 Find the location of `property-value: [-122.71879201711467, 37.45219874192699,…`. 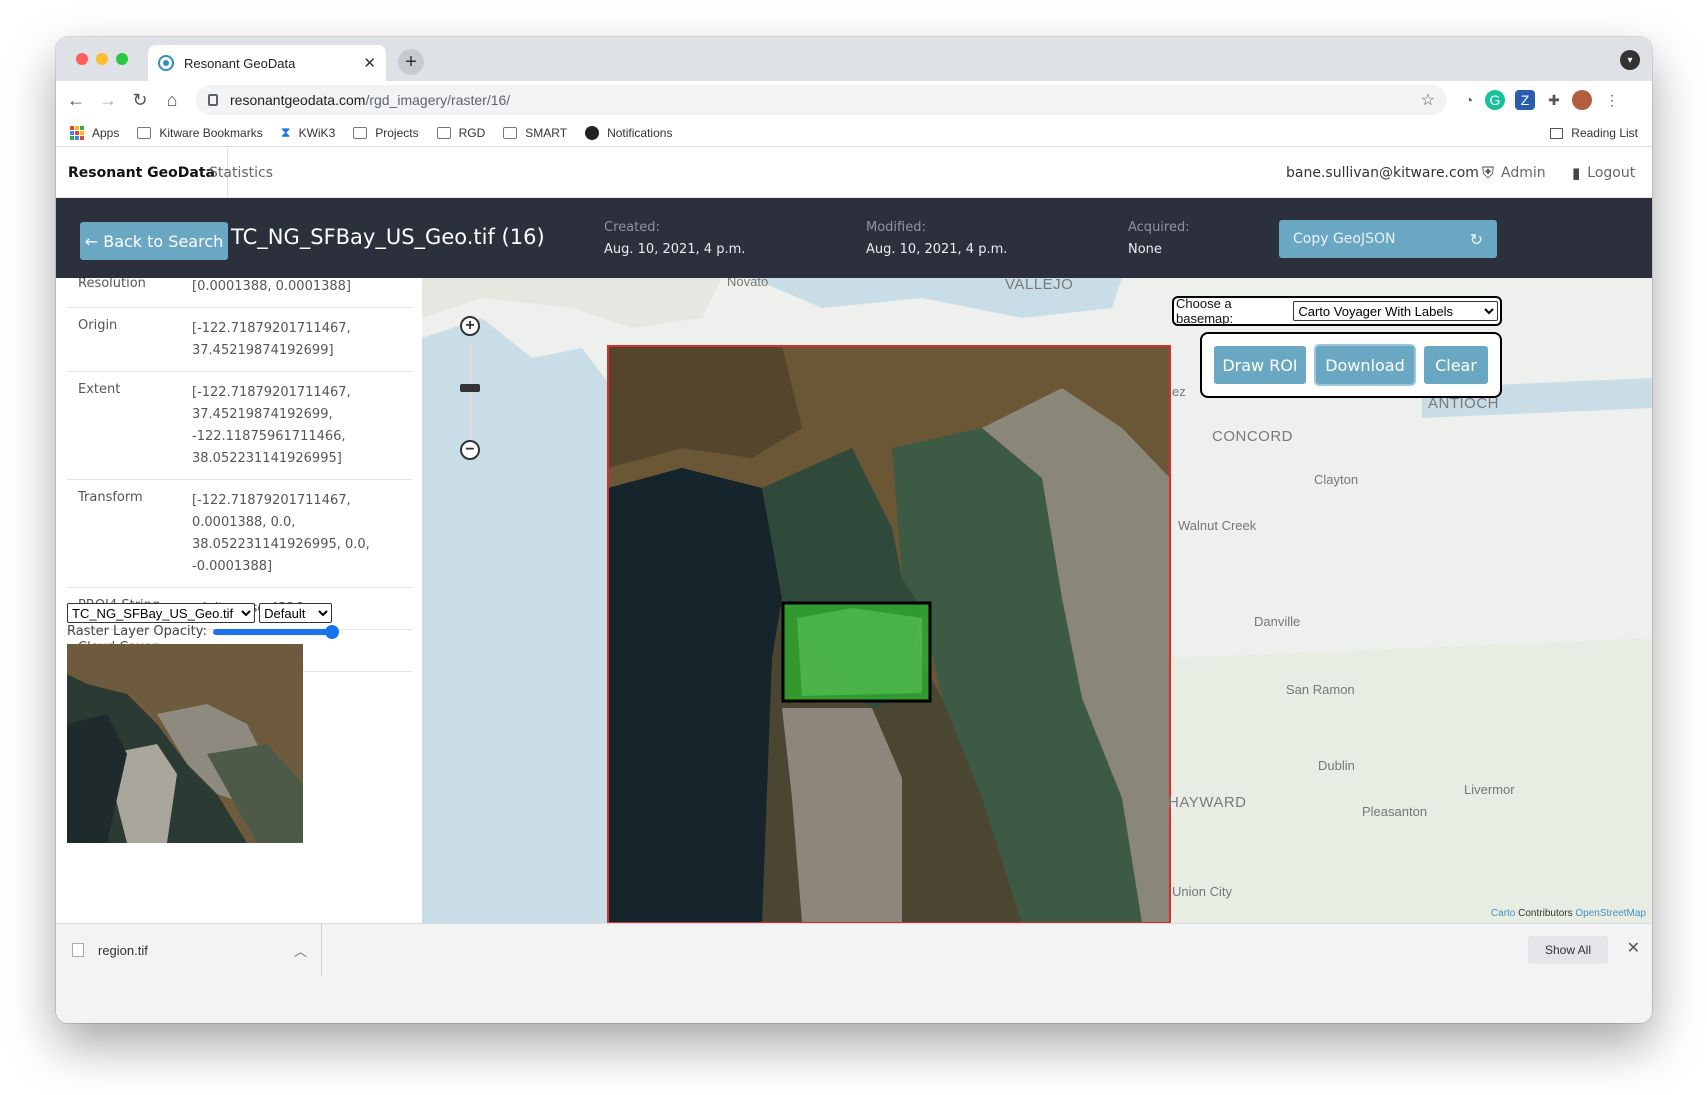

property-value: [-122.71879201711467, 37.45219874192699,… is located at coordinates (271, 425).